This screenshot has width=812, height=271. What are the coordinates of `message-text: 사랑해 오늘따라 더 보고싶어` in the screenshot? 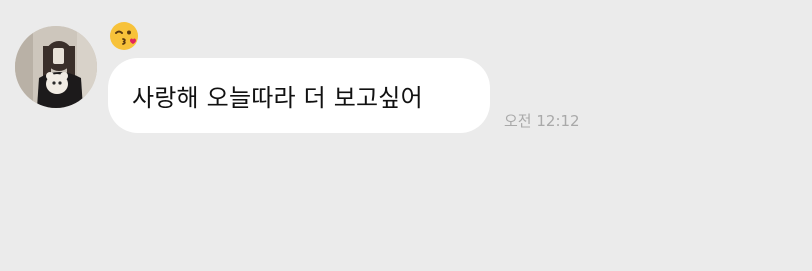 It's located at (277, 98).